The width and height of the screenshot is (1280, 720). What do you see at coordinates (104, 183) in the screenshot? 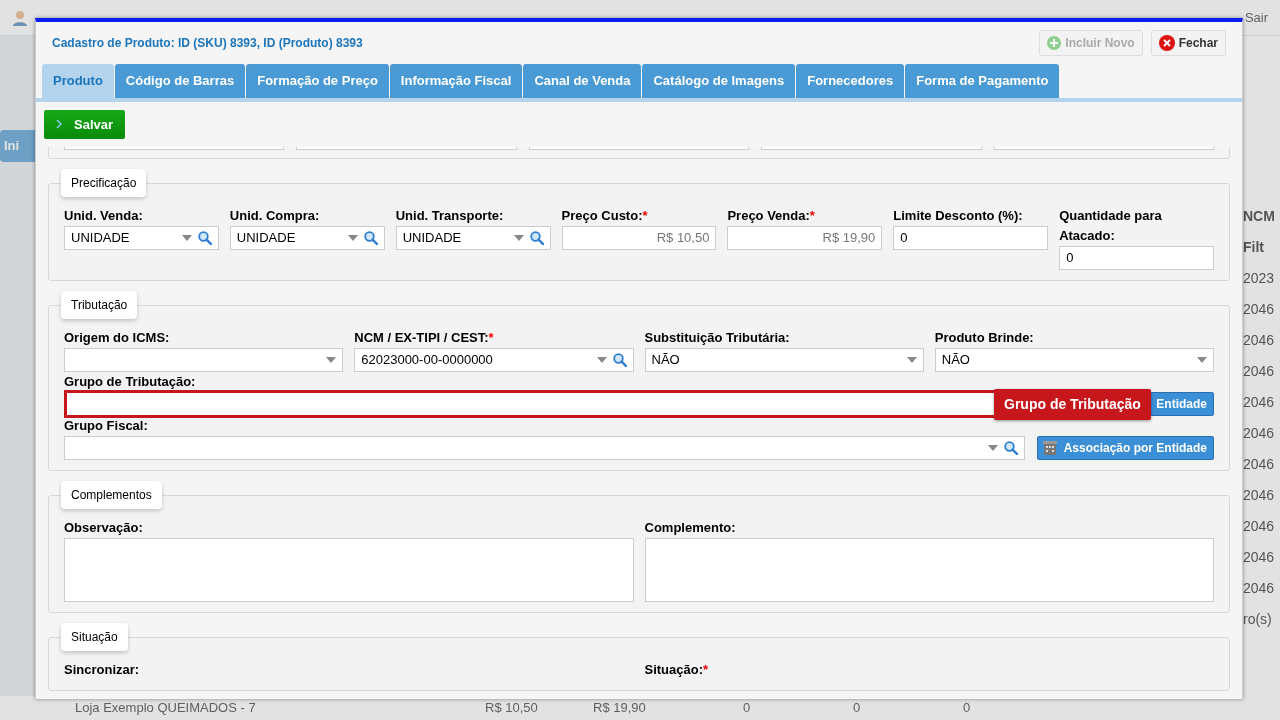
I see `section-title: Precificação` at bounding box center [104, 183].